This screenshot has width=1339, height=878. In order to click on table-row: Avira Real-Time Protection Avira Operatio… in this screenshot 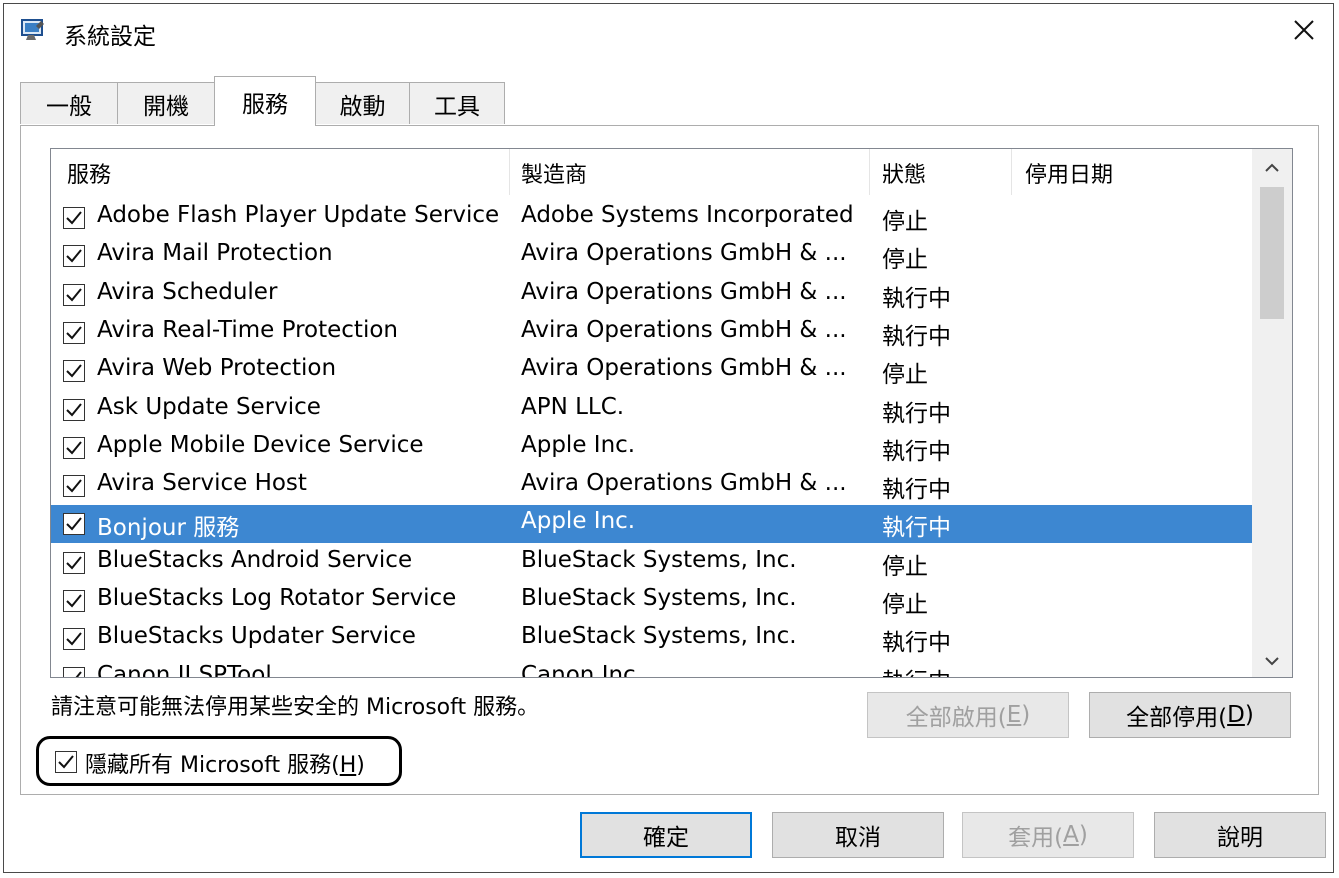, I will do `click(652, 333)`.